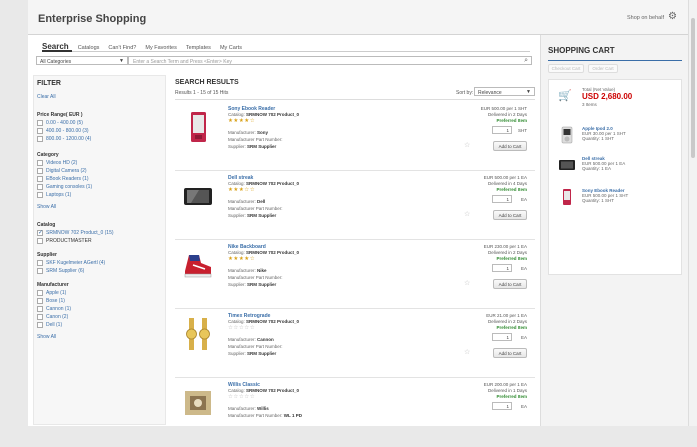 The height and width of the screenshot is (447, 697). Describe the element at coordinates (566, 68) in the screenshot. I see `checkout-cart-button: Checkout Cart` at that location.